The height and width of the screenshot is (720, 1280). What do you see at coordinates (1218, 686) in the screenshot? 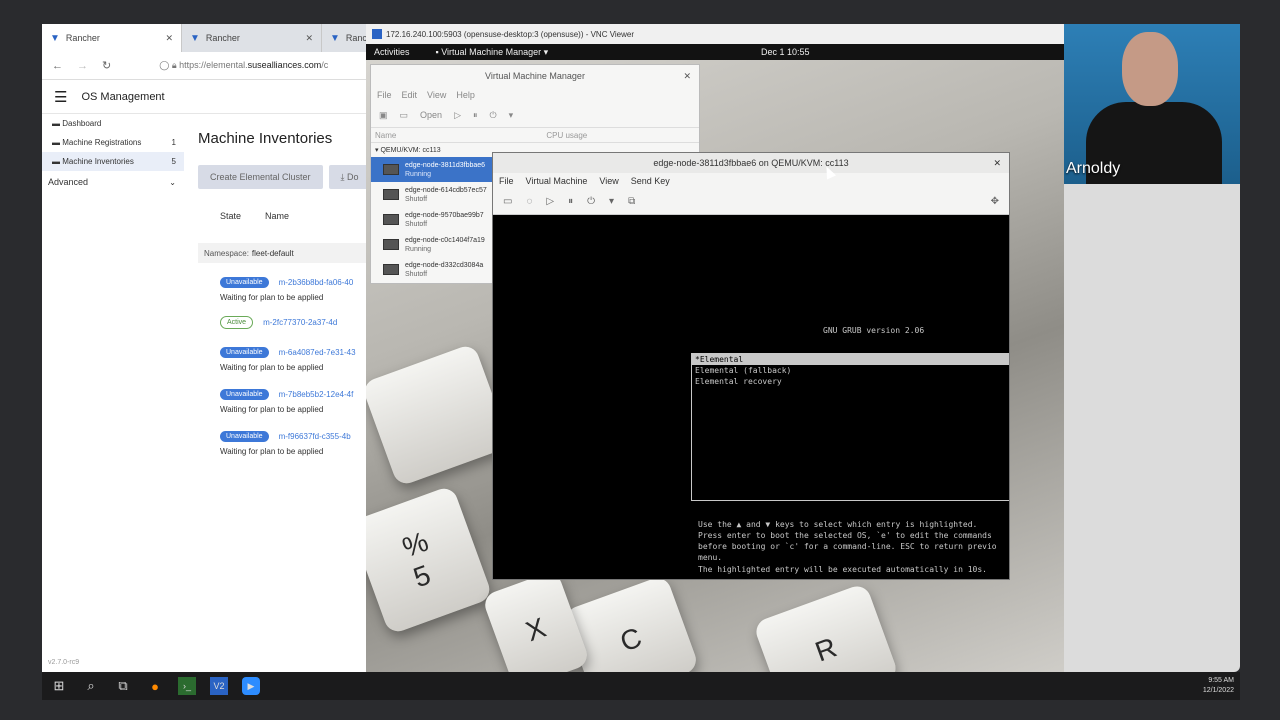
I see `system-clock: 9:55 AM 12/1/2022` at bounding box center [1218, 686].